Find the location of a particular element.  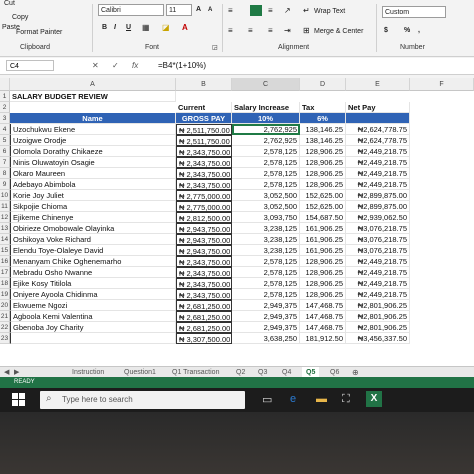

row-header: 12 is located at coordinates (5, 217).